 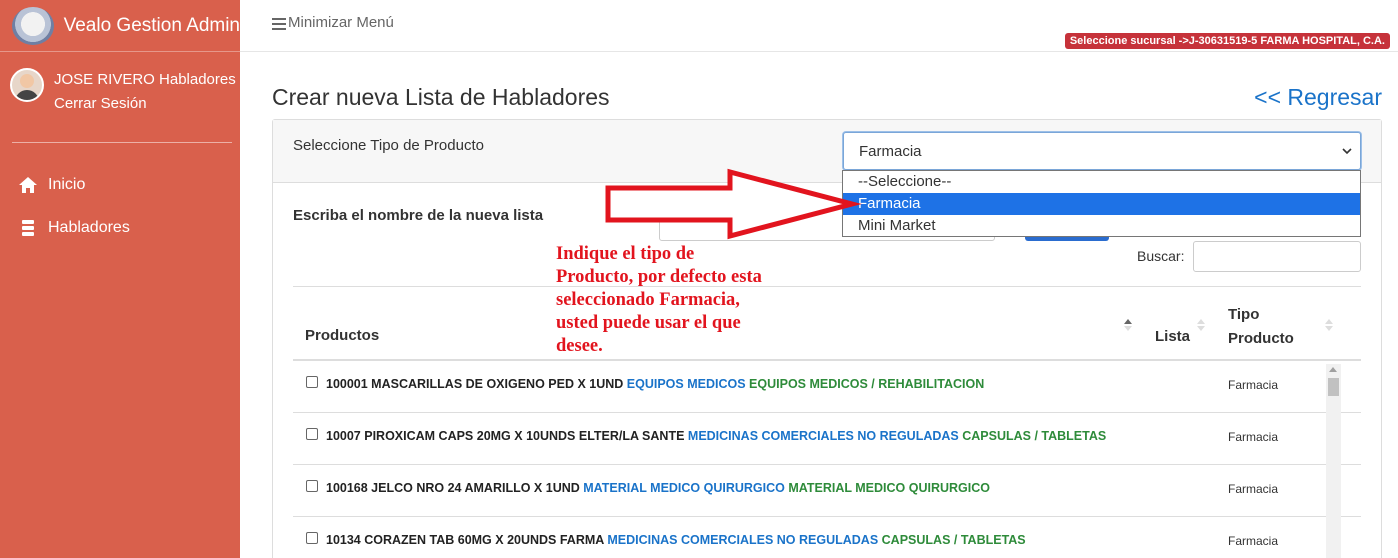 What do you see at coordinates (659, 277) in the screenshot?
I see `annotation-line: Producto, por defecto esta` at bounding box center [659, 277].